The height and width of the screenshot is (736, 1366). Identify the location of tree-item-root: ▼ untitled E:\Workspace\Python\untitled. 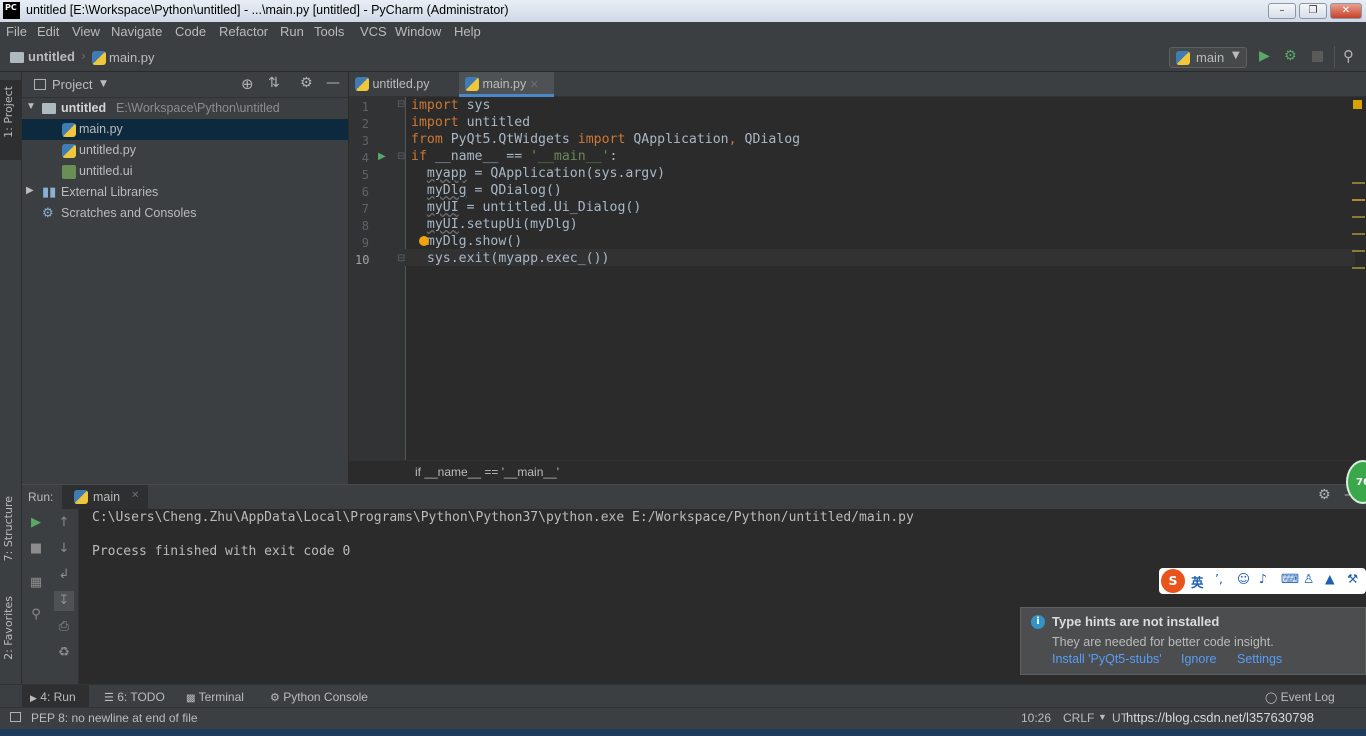
(185, 108).